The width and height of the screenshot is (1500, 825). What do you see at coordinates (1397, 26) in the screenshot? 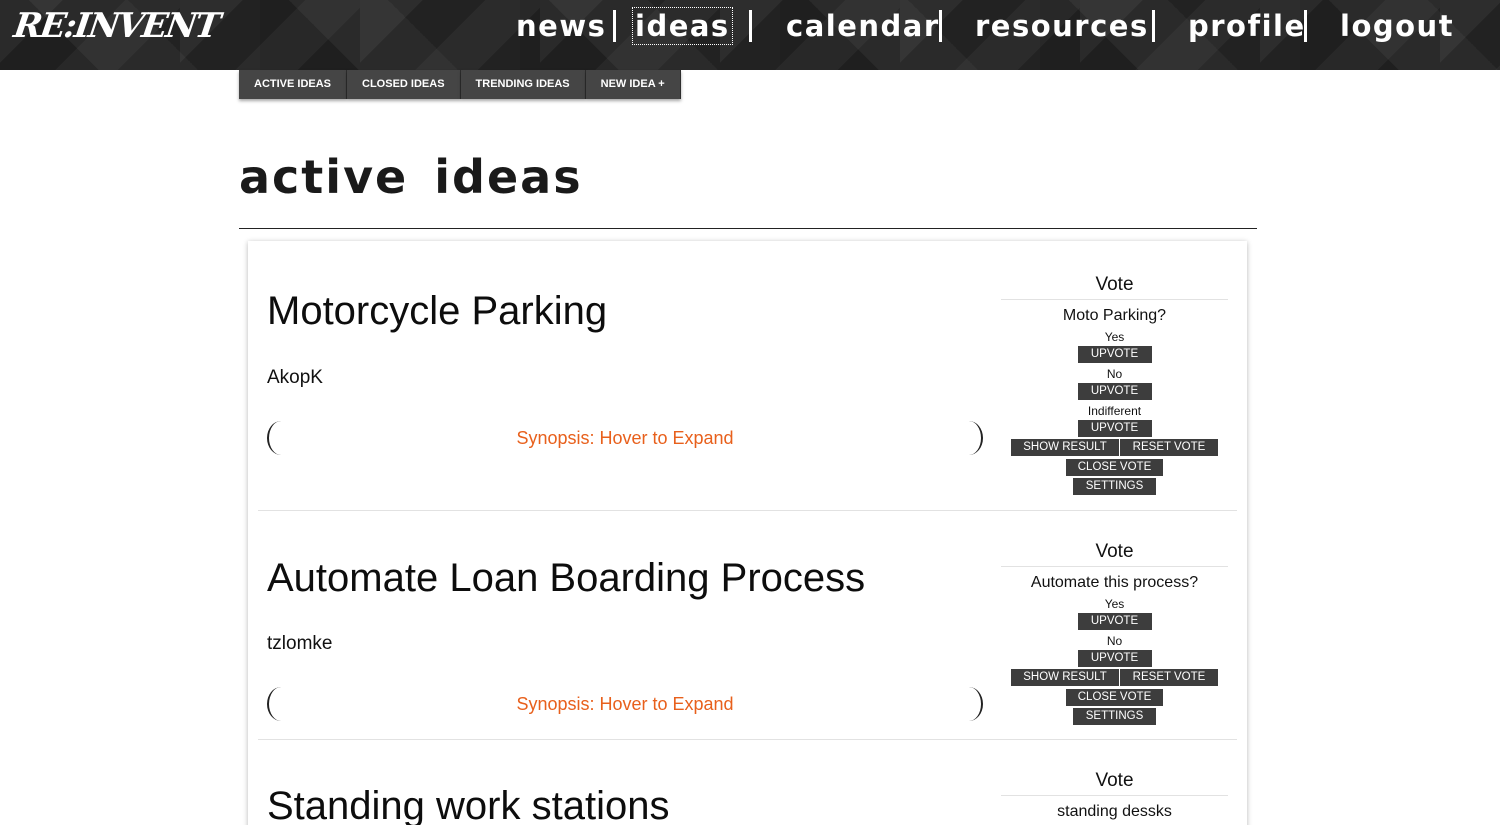
I see `nav-logout: logout` at bounding box center [1397, 26].